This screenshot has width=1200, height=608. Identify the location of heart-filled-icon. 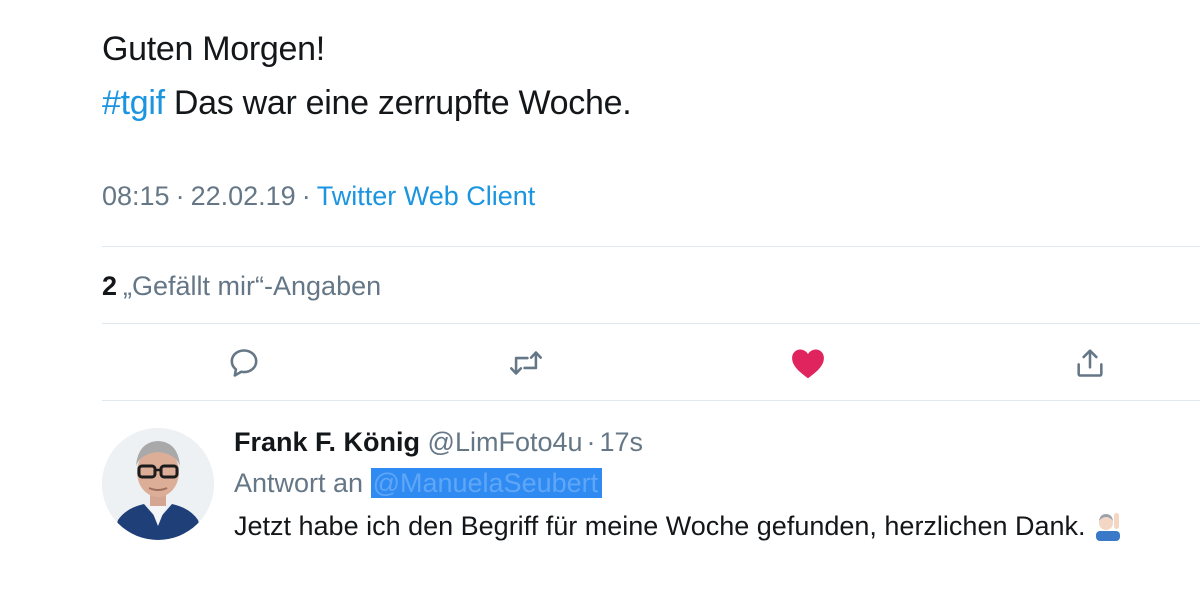
(808, 364).